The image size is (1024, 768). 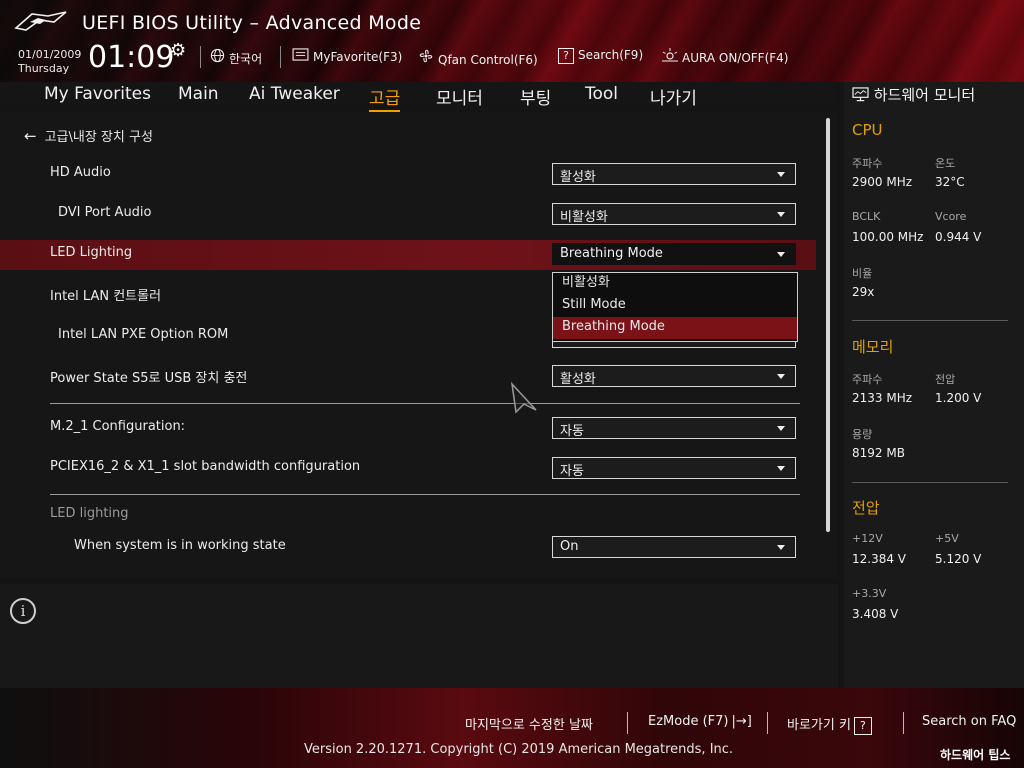 What do you see at coordinates (958, 237) in the screenshot?
I see `cpu-vcore-value: 0.944 V` at bounding box center [958, 237].